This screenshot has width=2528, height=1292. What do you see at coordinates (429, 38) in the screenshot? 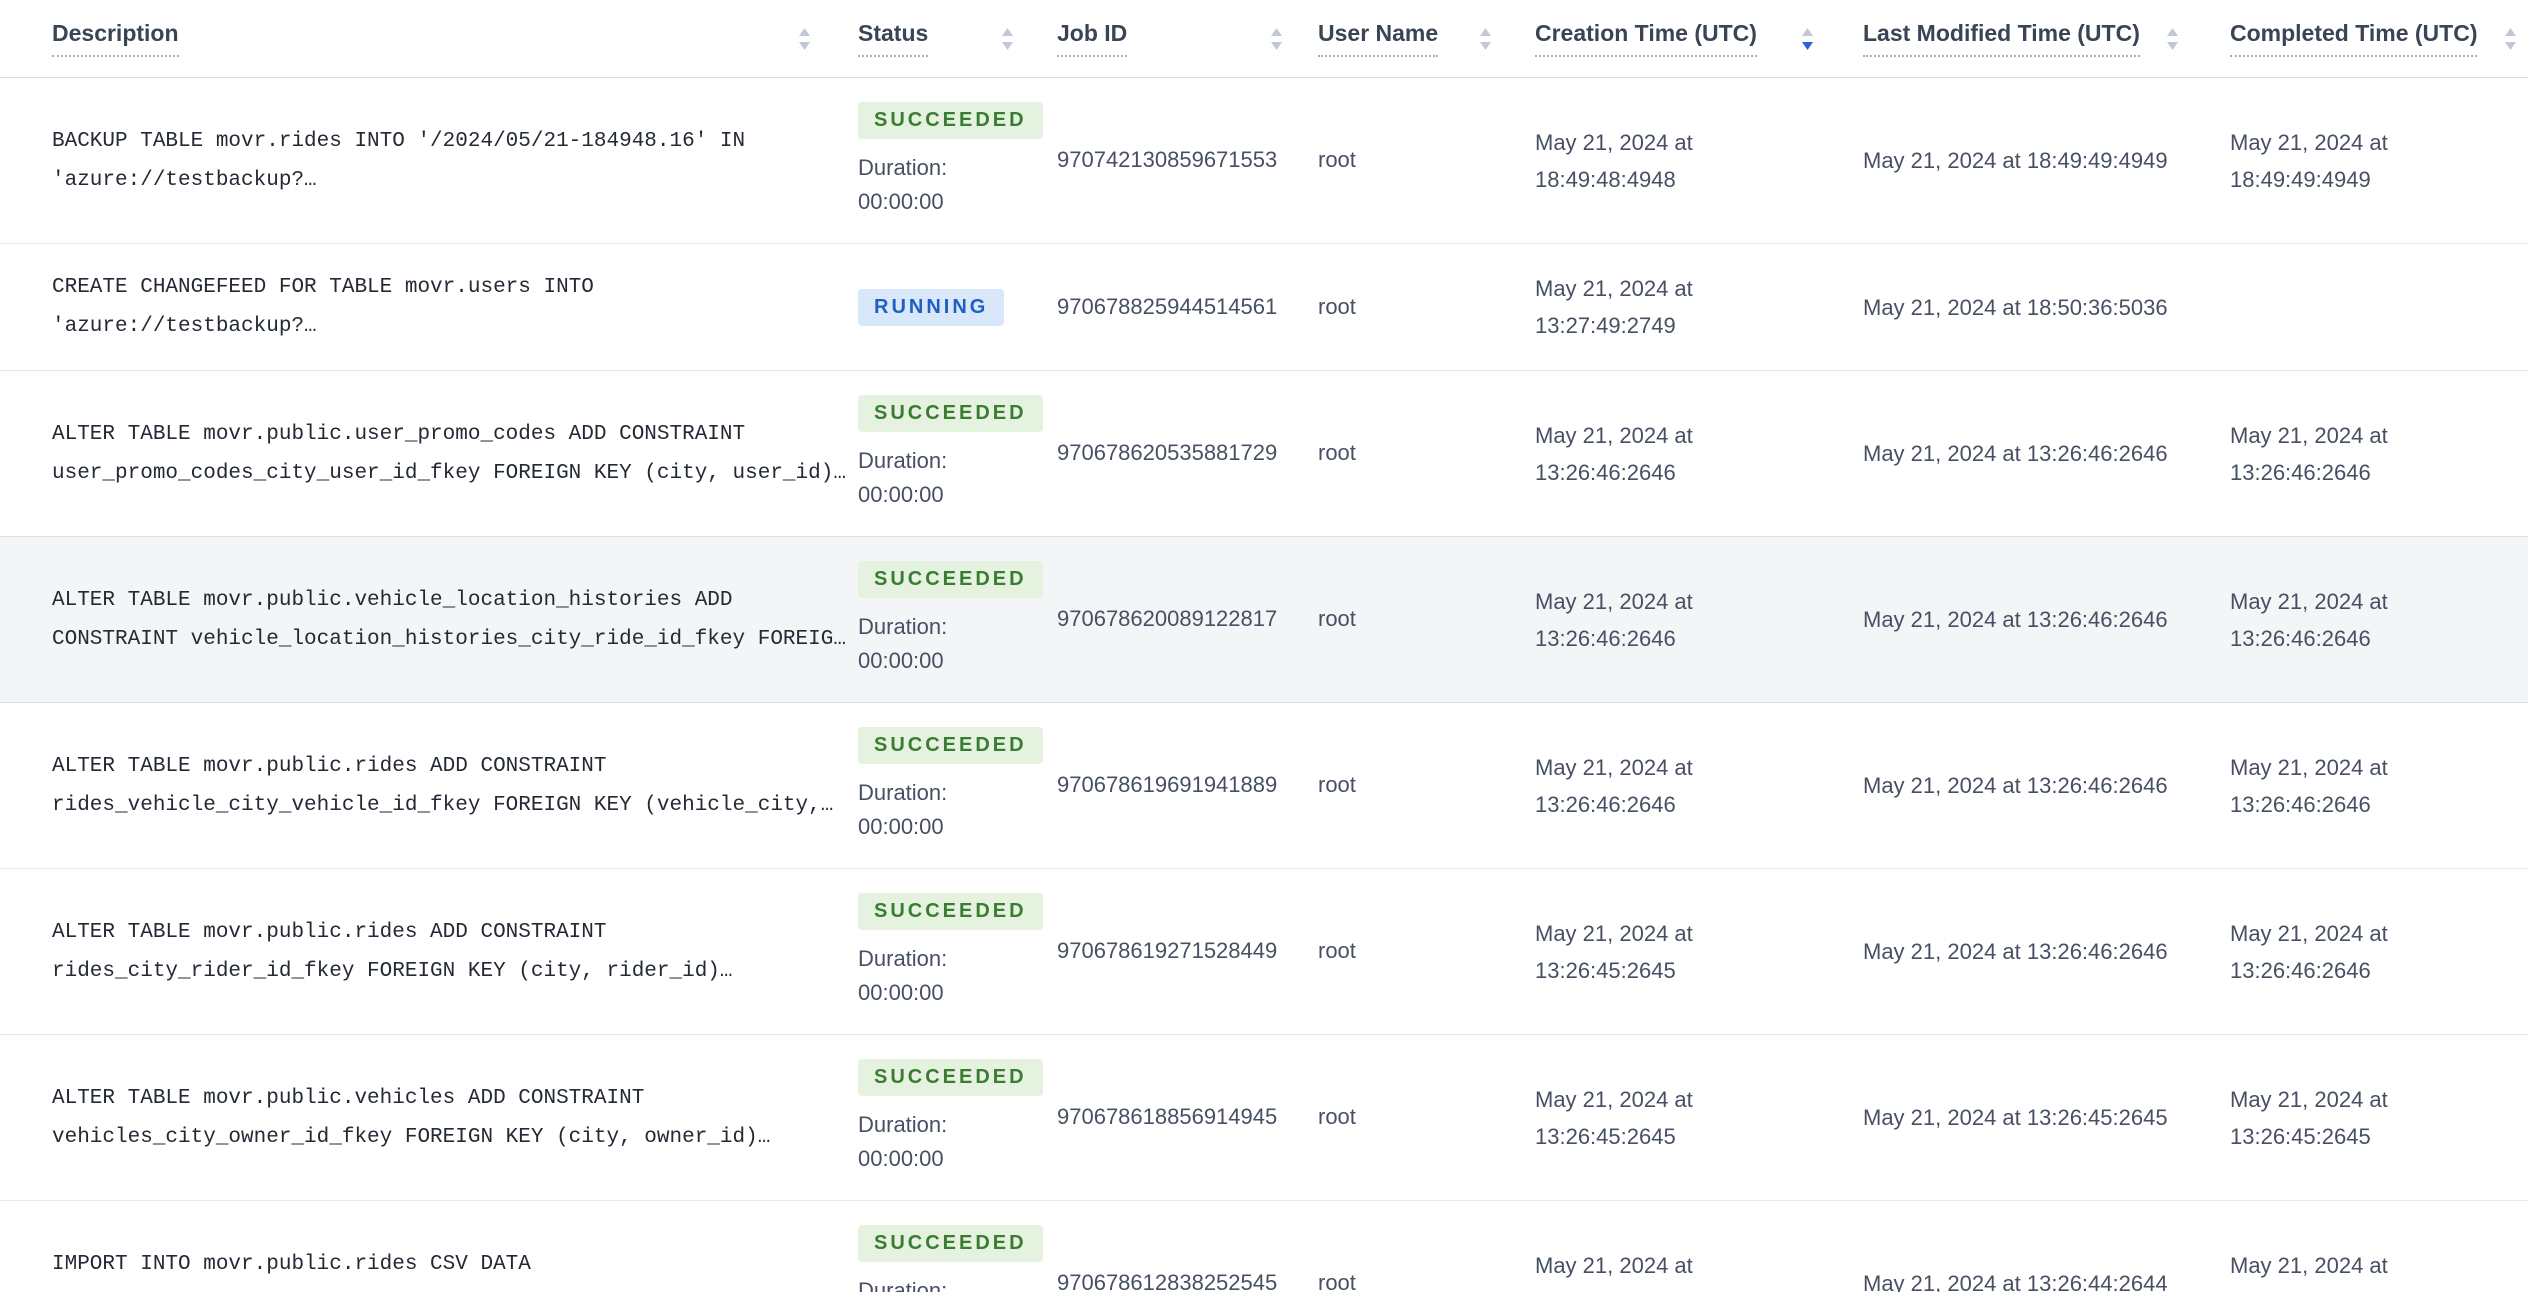
I see `column-header-description: Description` at bounding box center [429, 38].